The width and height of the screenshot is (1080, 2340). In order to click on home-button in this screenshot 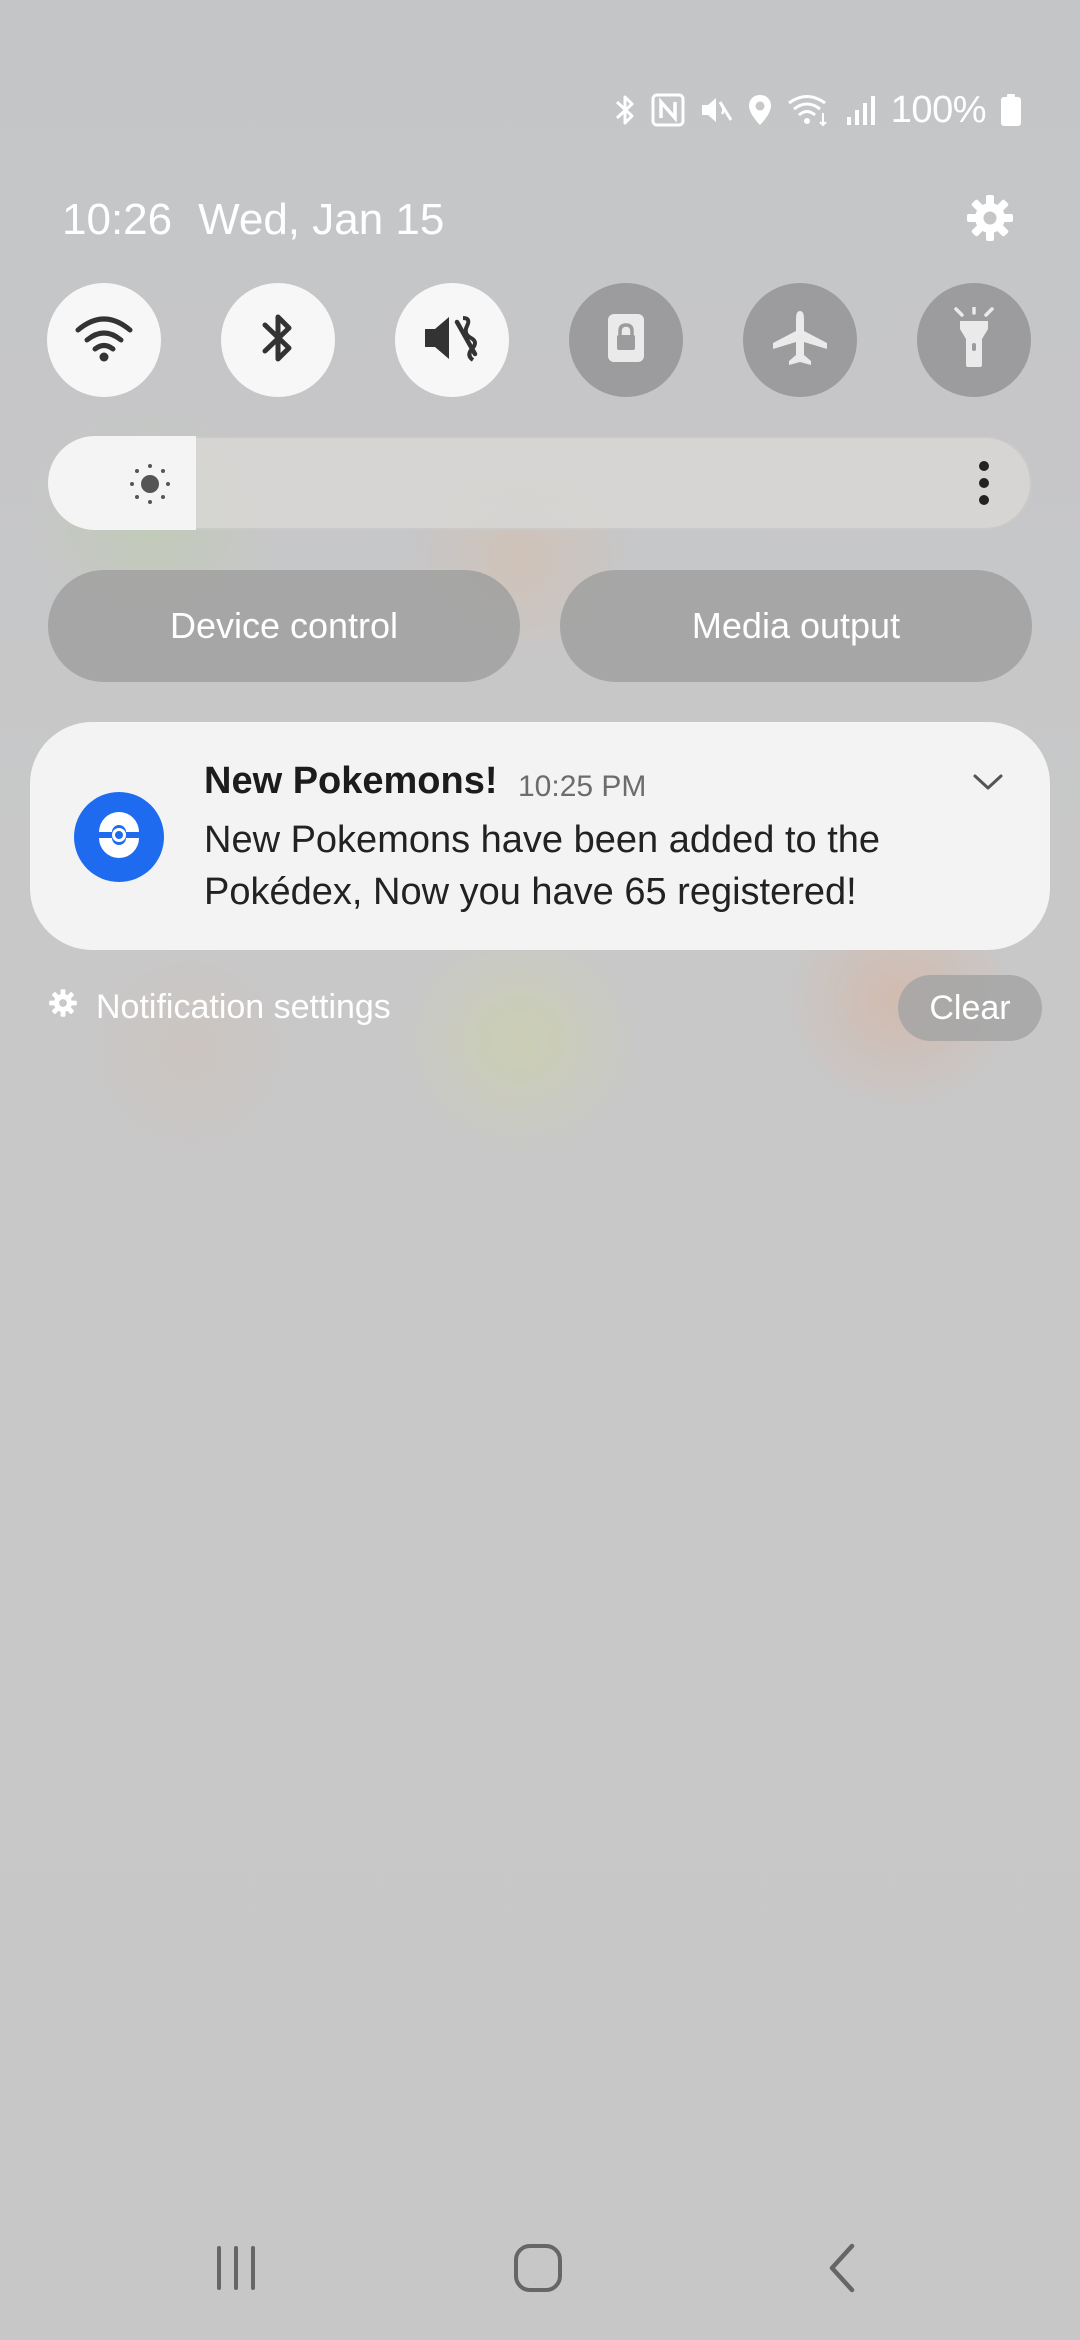, I will do `click(538, 2270)`.